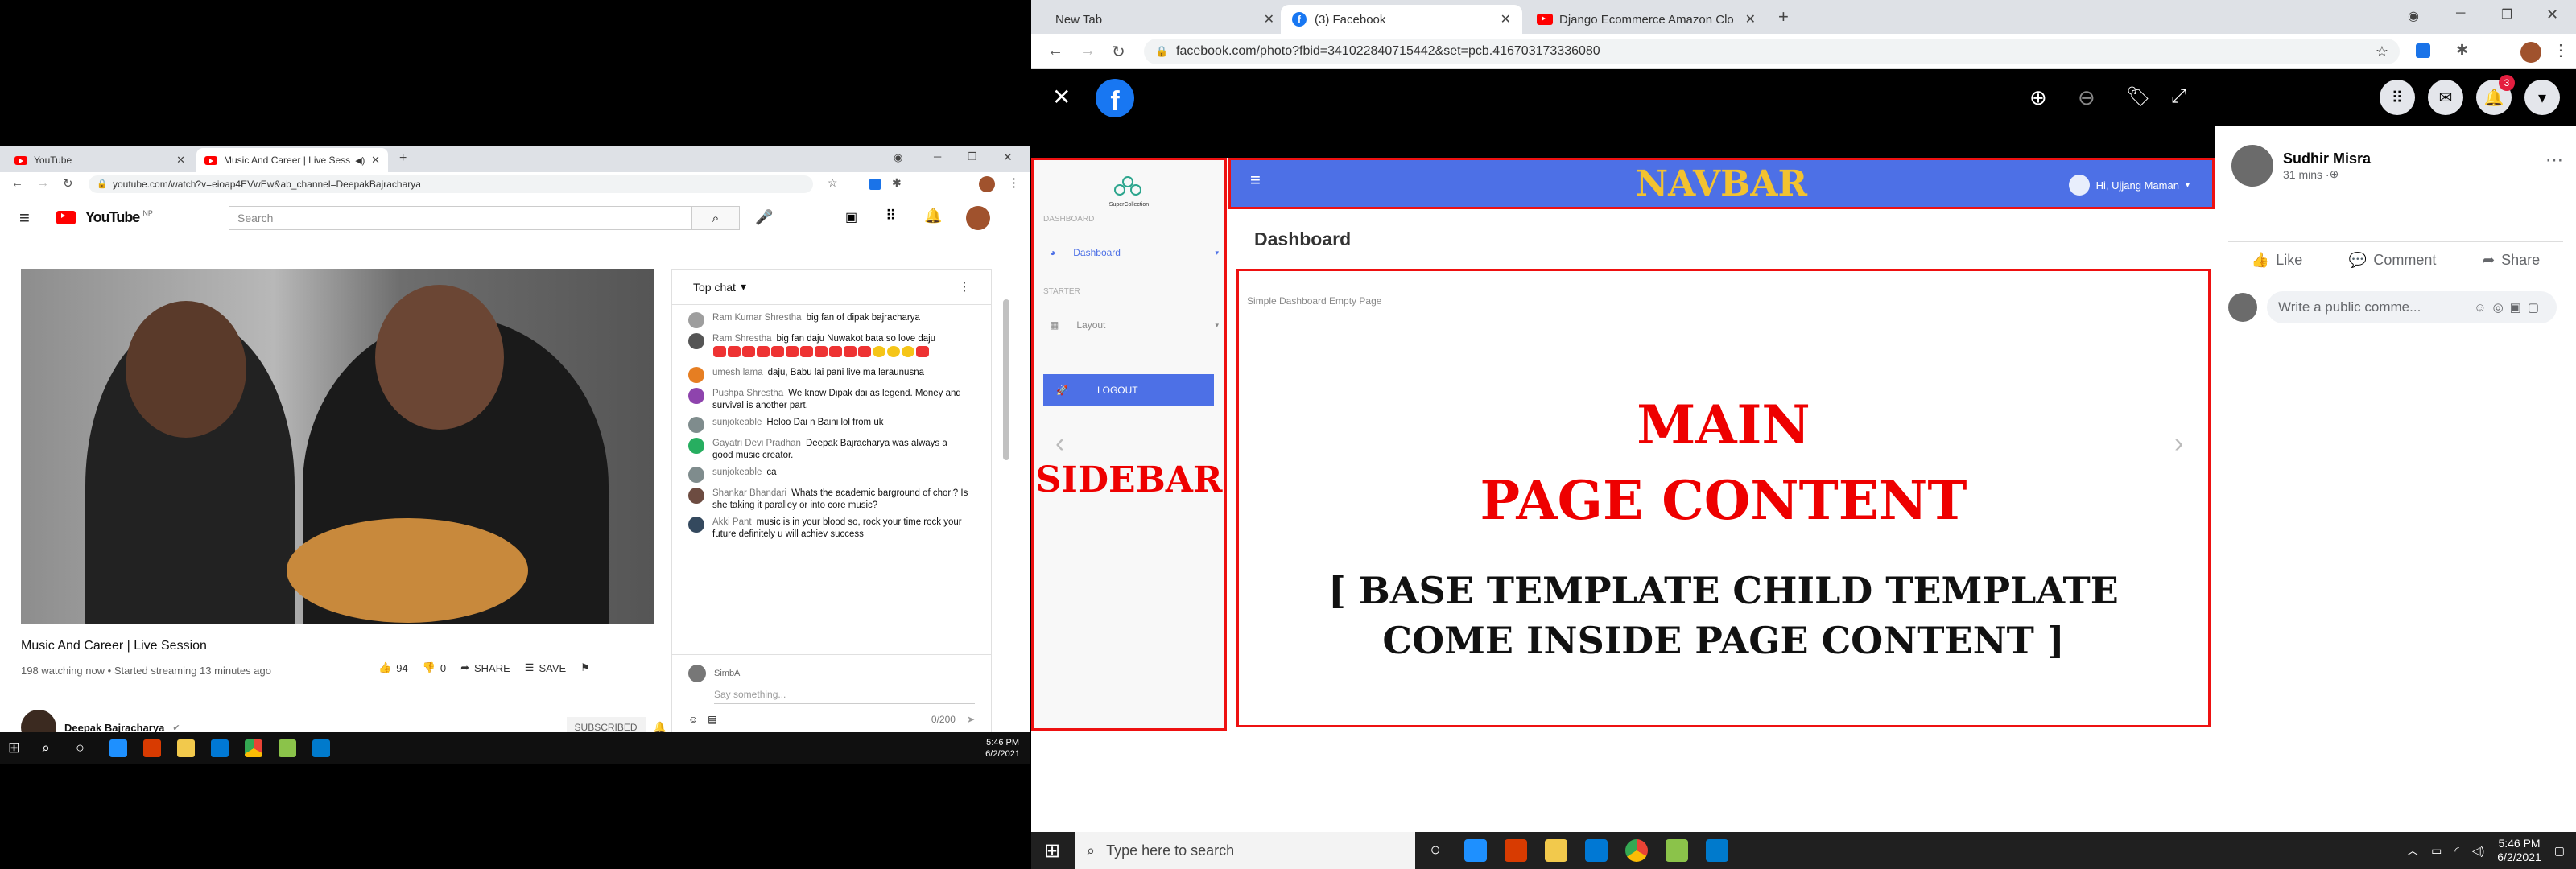 This screenshot has height=869, width=2576. What do you see at coordinates (2445, 97) in the screenshot?
I see `messenger-icon: ✉` at bounding box center [2445, 97].